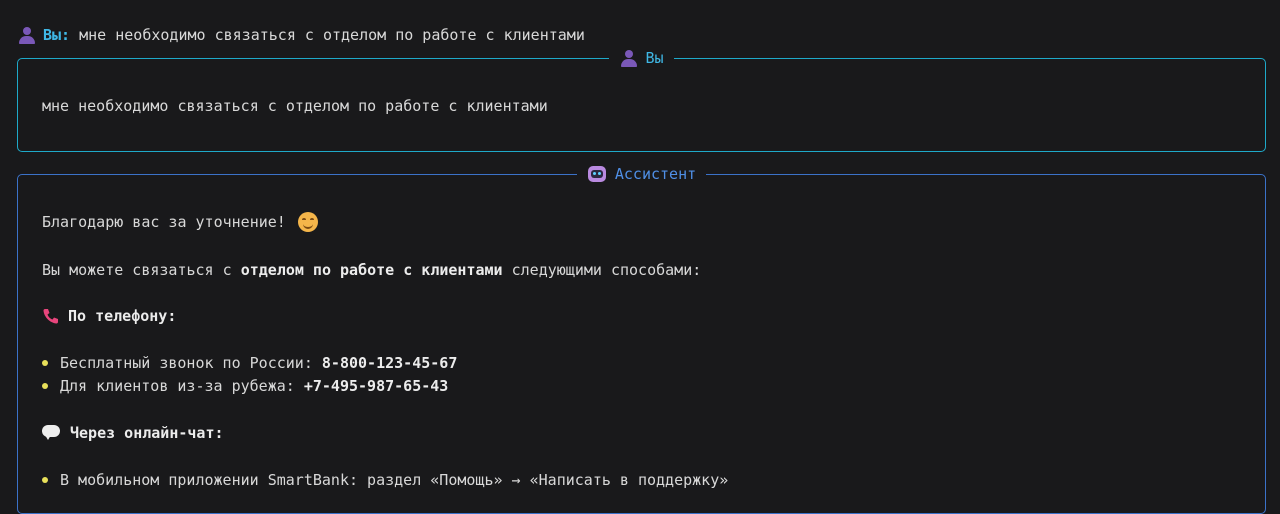 This screenshot has height=514, width=1280. I want to click on robot-icon, so click(597, 174).